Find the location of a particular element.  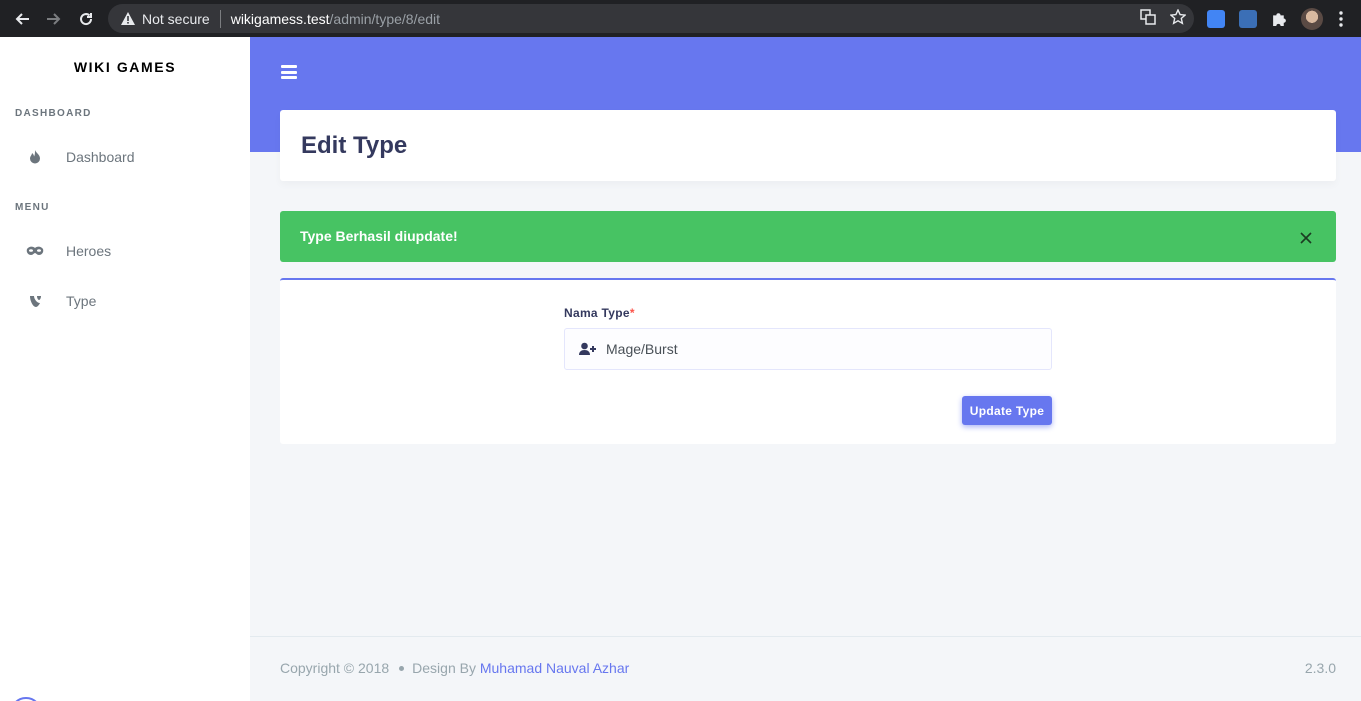

required-mark: * is located at coordinates (632, 313).